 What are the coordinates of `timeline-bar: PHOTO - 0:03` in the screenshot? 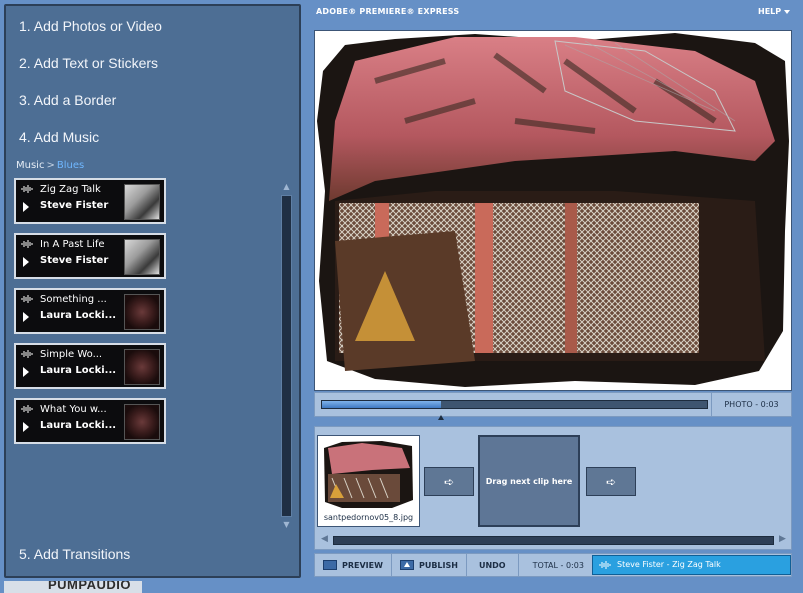 It's located at (553, 406).